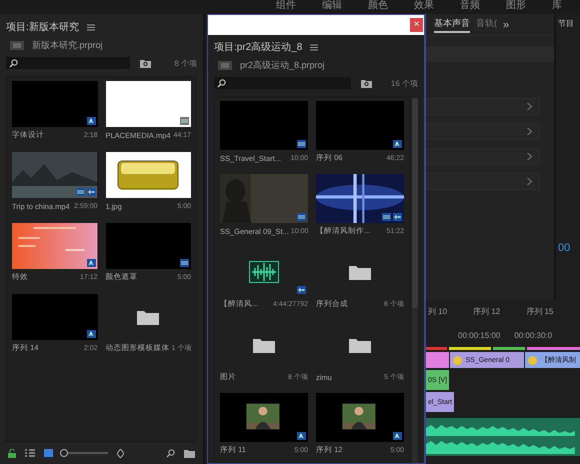 Image resolution: width=580 pixels, height=464 pixels. What do you see at coordinates (85, 453) in the screenshot?
I see `zoom-slider` at bounding box center [85, 453].